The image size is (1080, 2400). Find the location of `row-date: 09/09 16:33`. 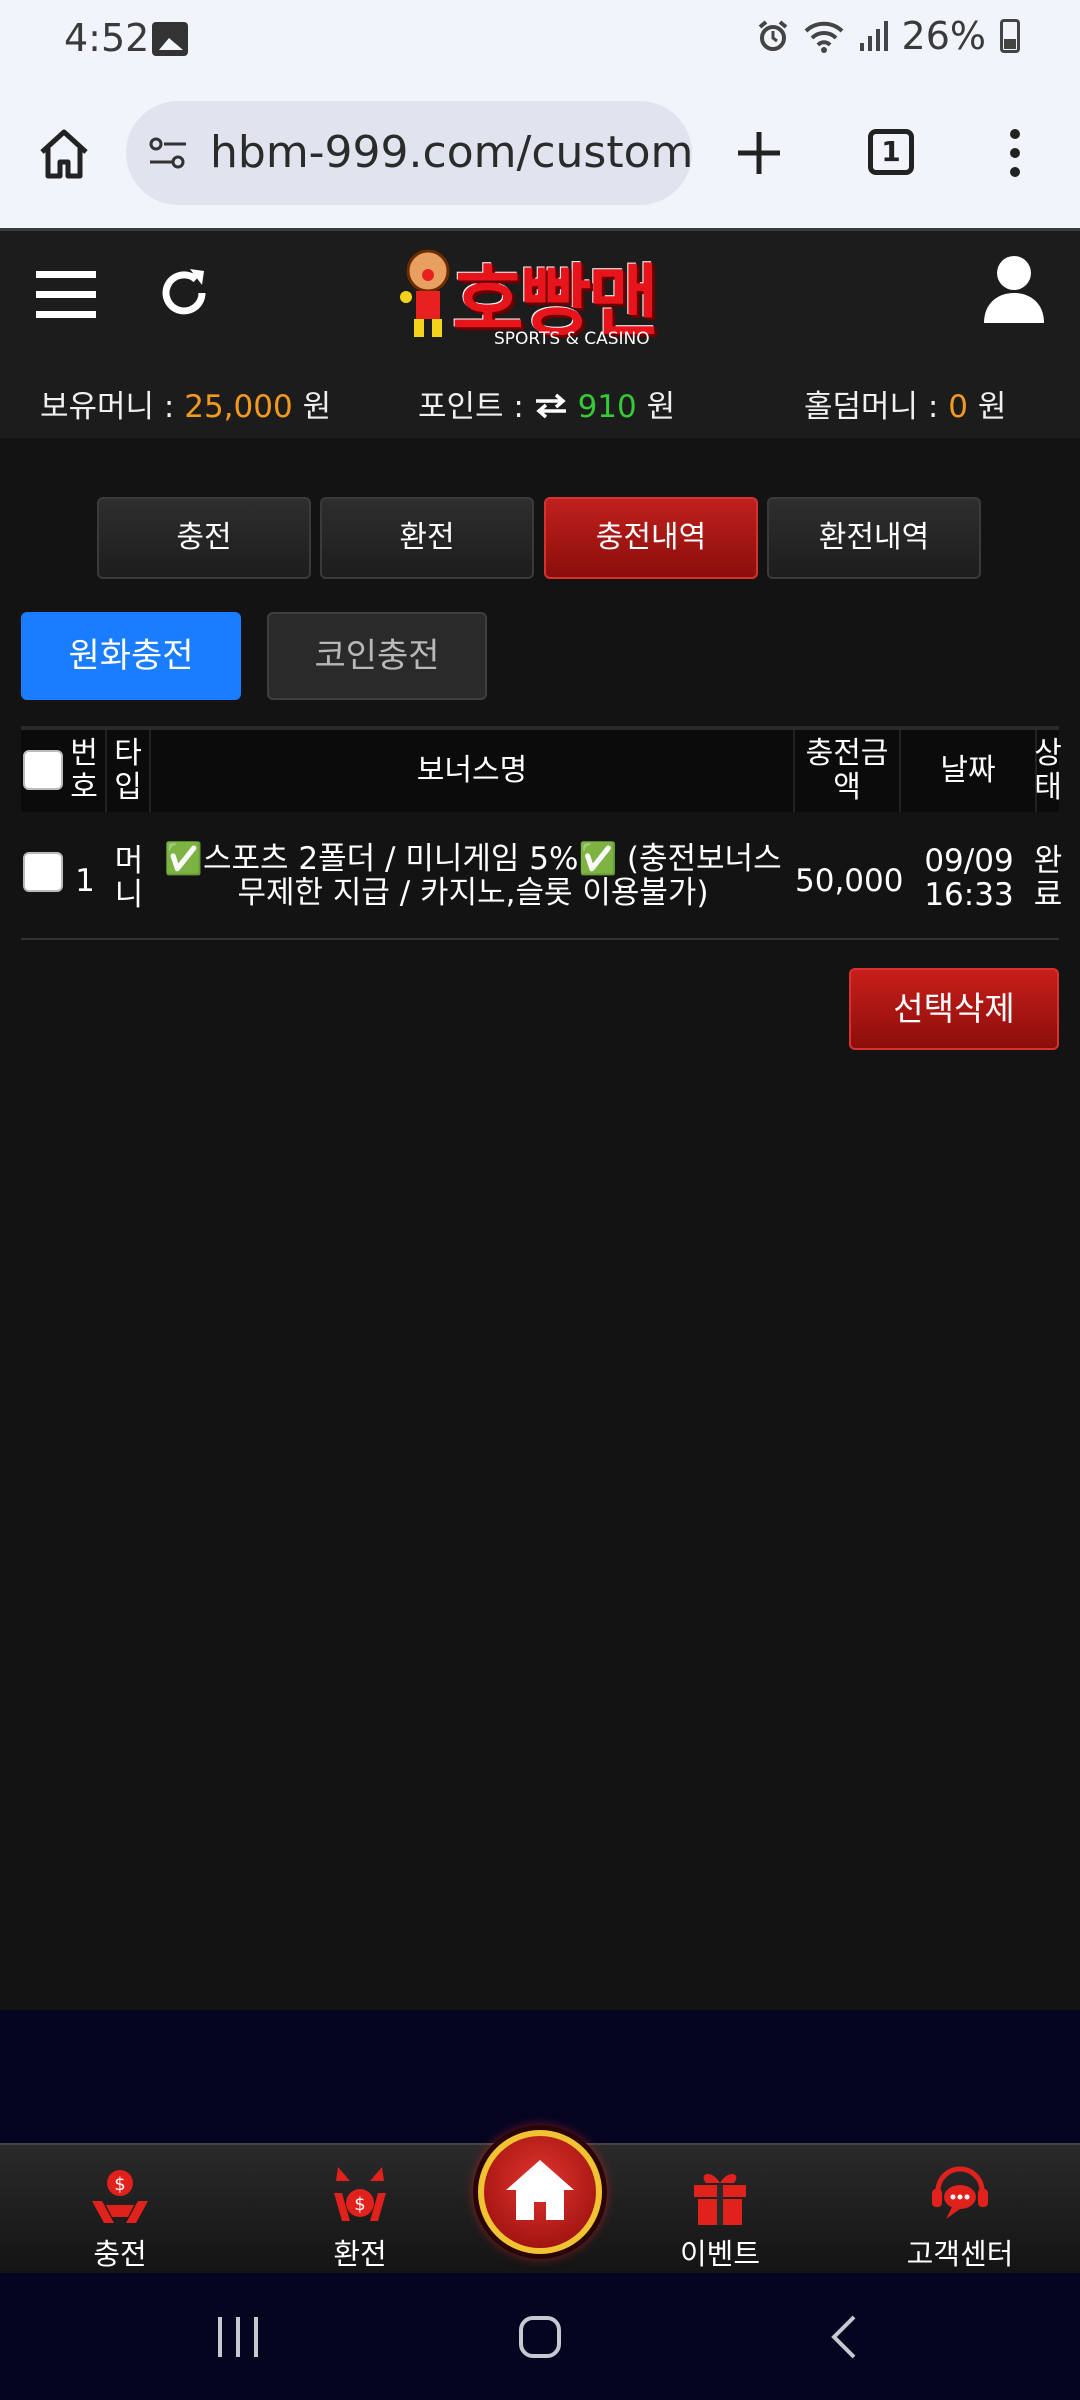

row-date: 09/09 16:33 is located at coordinates (969, 878).